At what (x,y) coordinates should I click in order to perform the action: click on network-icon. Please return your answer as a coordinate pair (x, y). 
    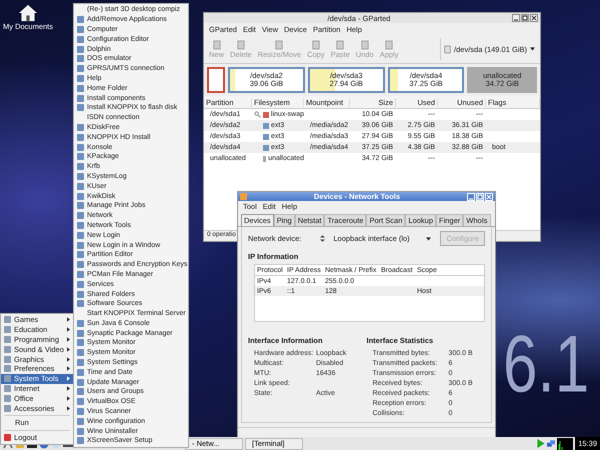
    Looking at the image, I should click on (551, 443).